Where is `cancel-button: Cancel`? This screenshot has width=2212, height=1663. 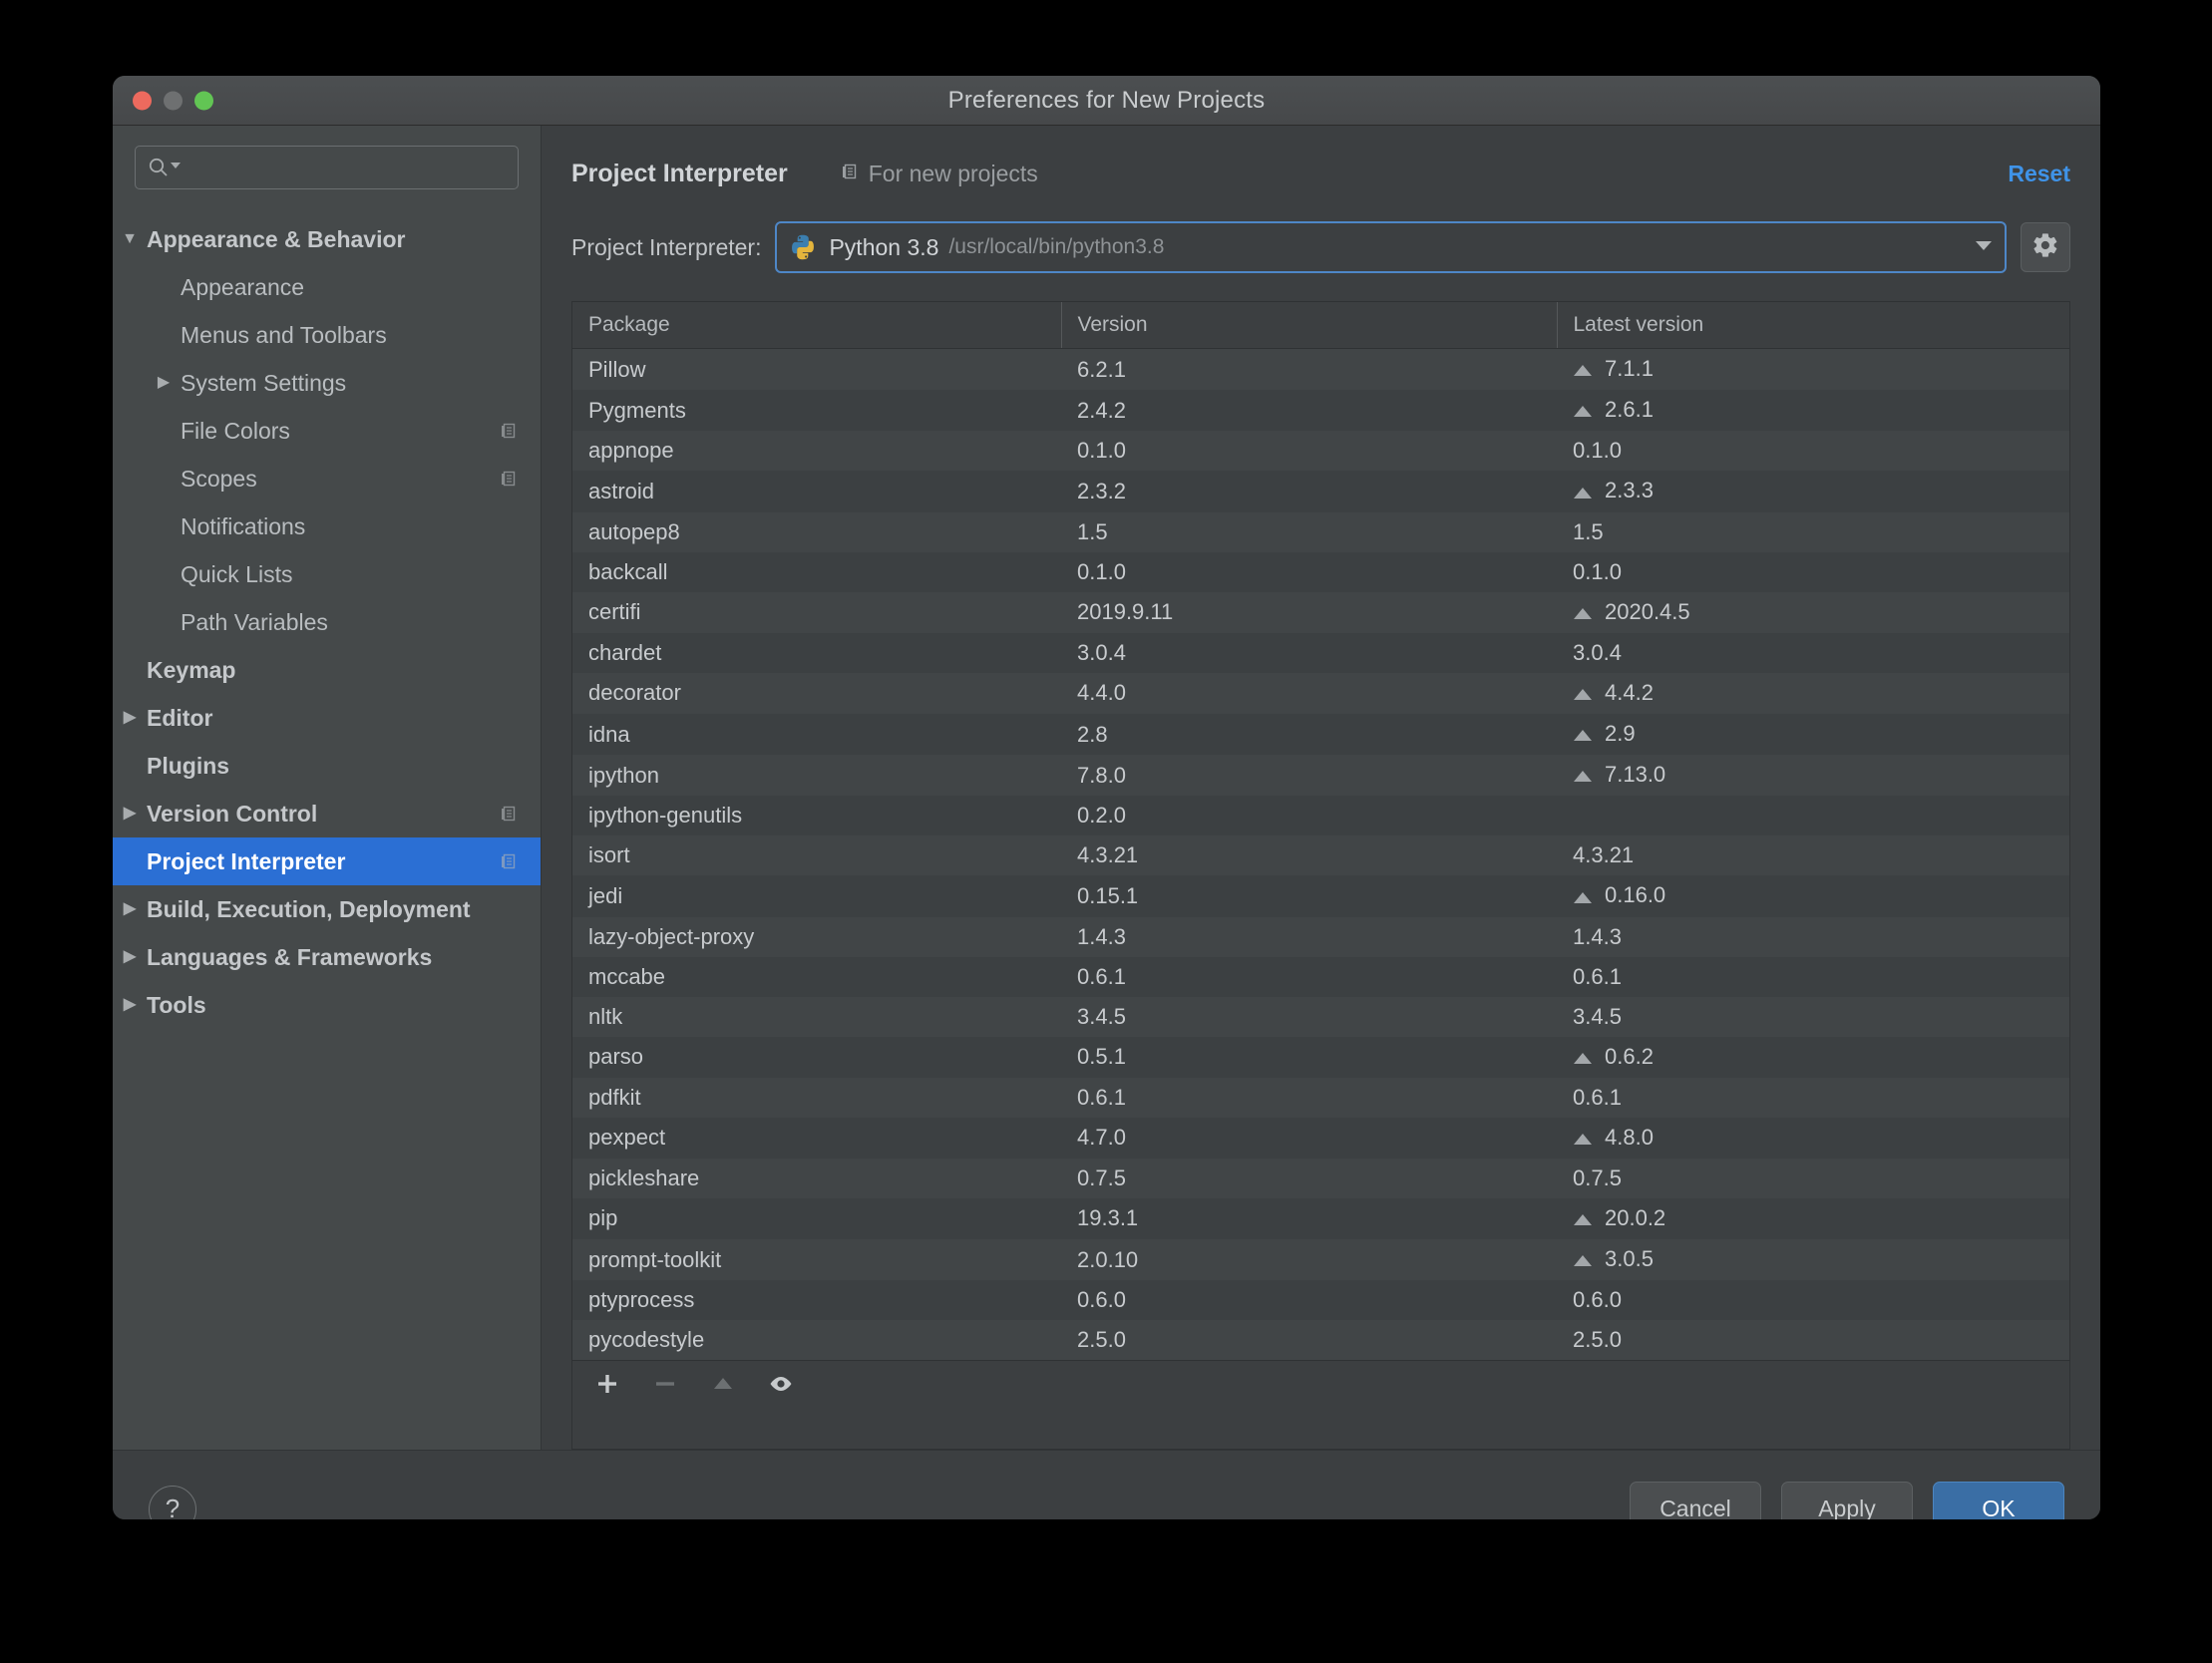 cancel-button: Cancel is located at coordinates (1695, 1500).